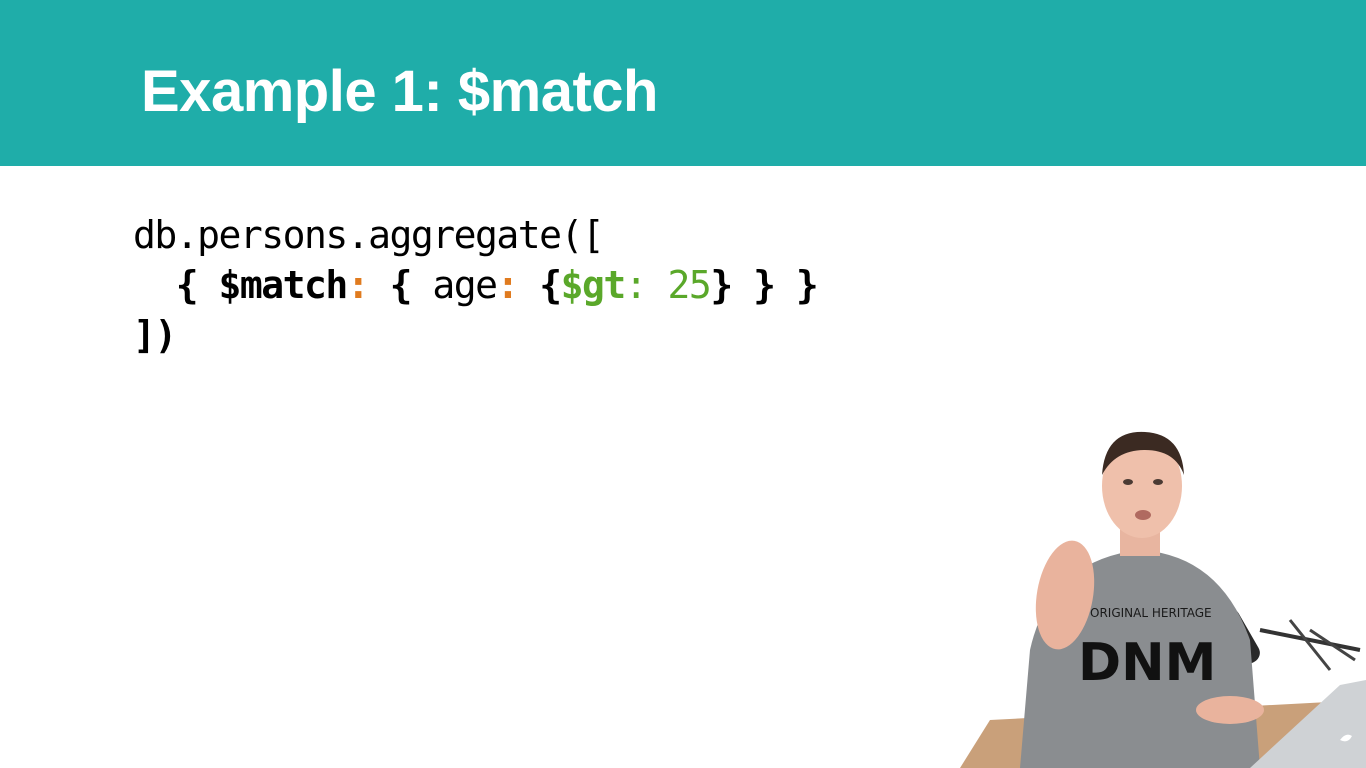 This screenshot has width=1366, height=768. What do you see at coordinates (465, 285) in the screenshot?
I see `code-field: age` at bounding box center [465, 285].